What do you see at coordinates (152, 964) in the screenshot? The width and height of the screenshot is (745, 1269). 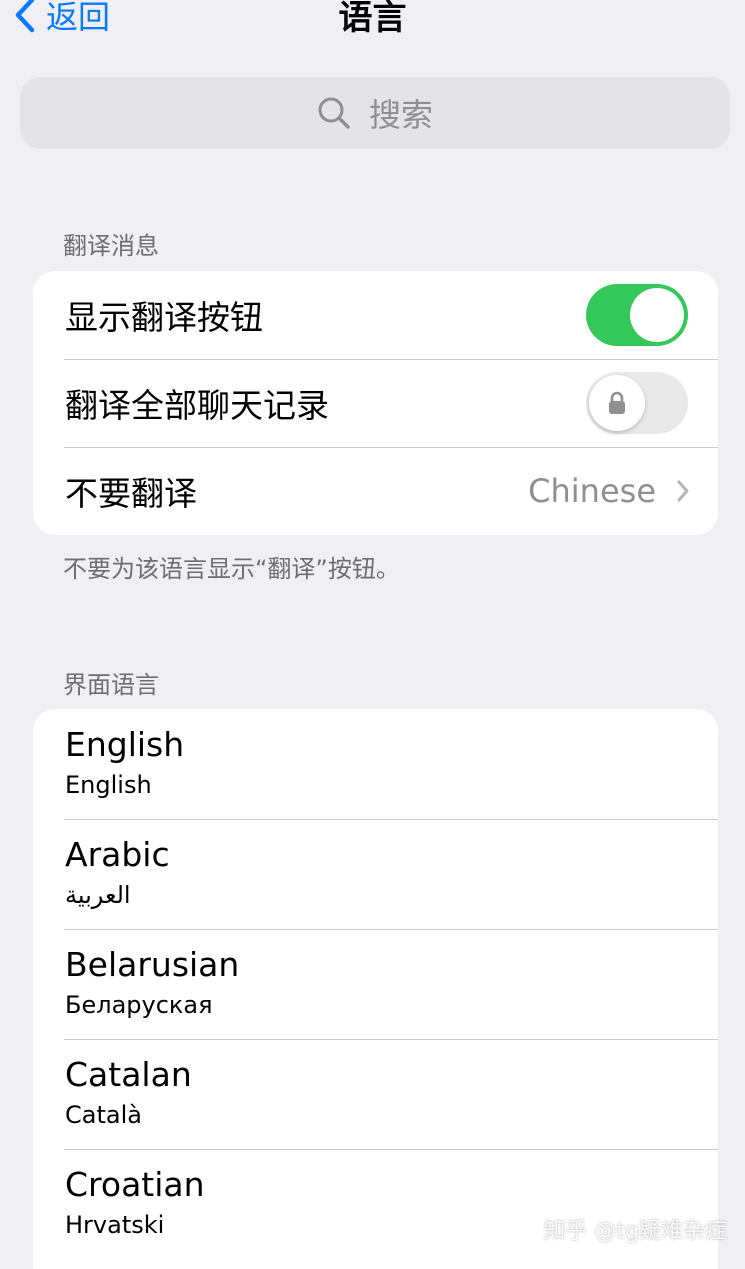 I see `language-name: Belarusian` at bounding box center [152, 964].